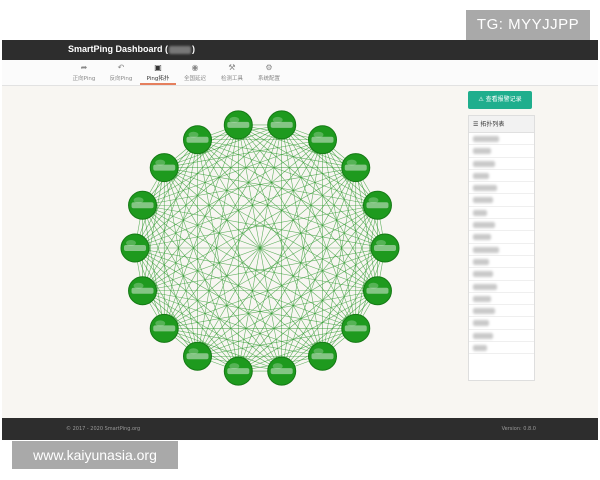 The image size is (600, 480). I want to click on footer-copyright: © 2017 - 2020 SmartPing.org, so click(103, 429).